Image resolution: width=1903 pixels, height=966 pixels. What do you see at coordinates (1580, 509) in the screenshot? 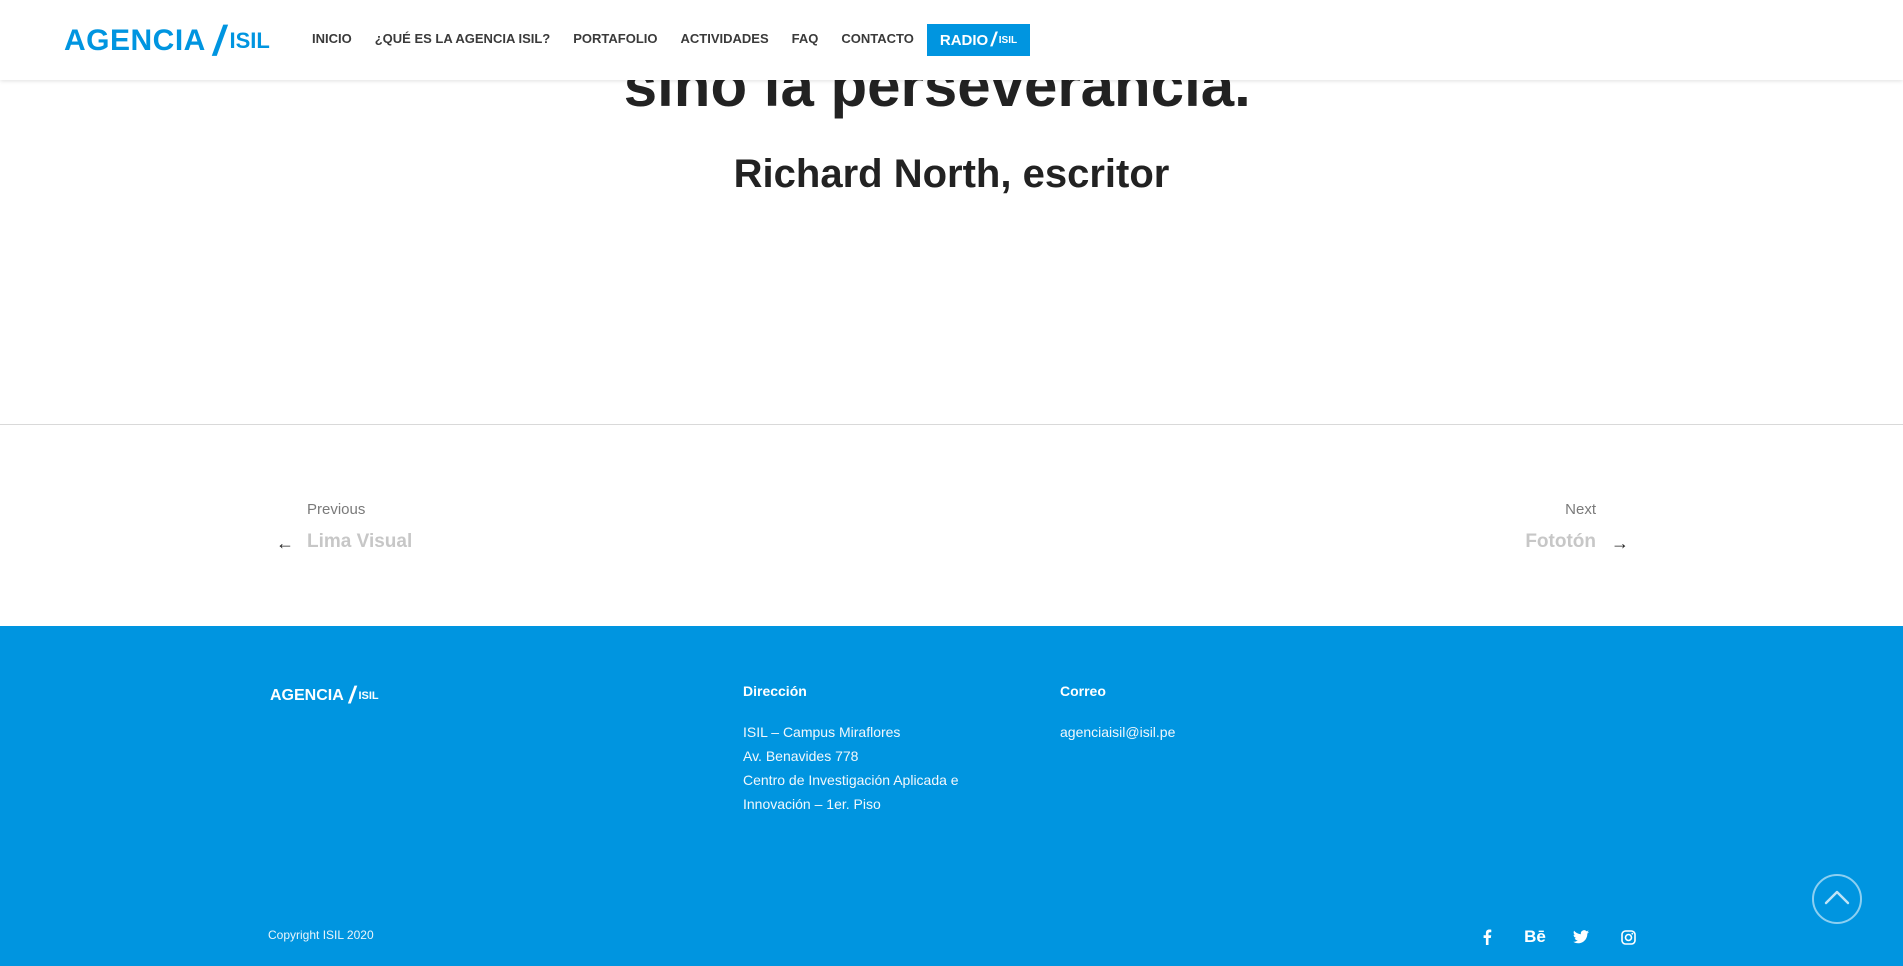
I see `next-label: Next` at bounding box center [1580, 509].